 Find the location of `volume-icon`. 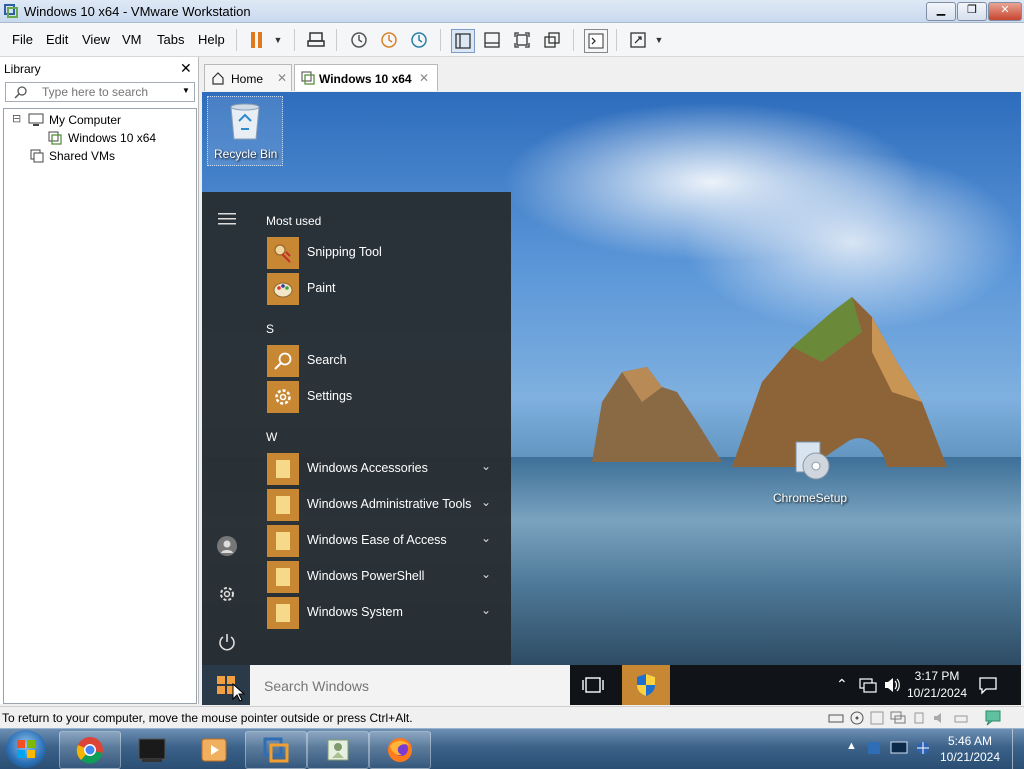

volume-icon is located at coordinates (892, 685).